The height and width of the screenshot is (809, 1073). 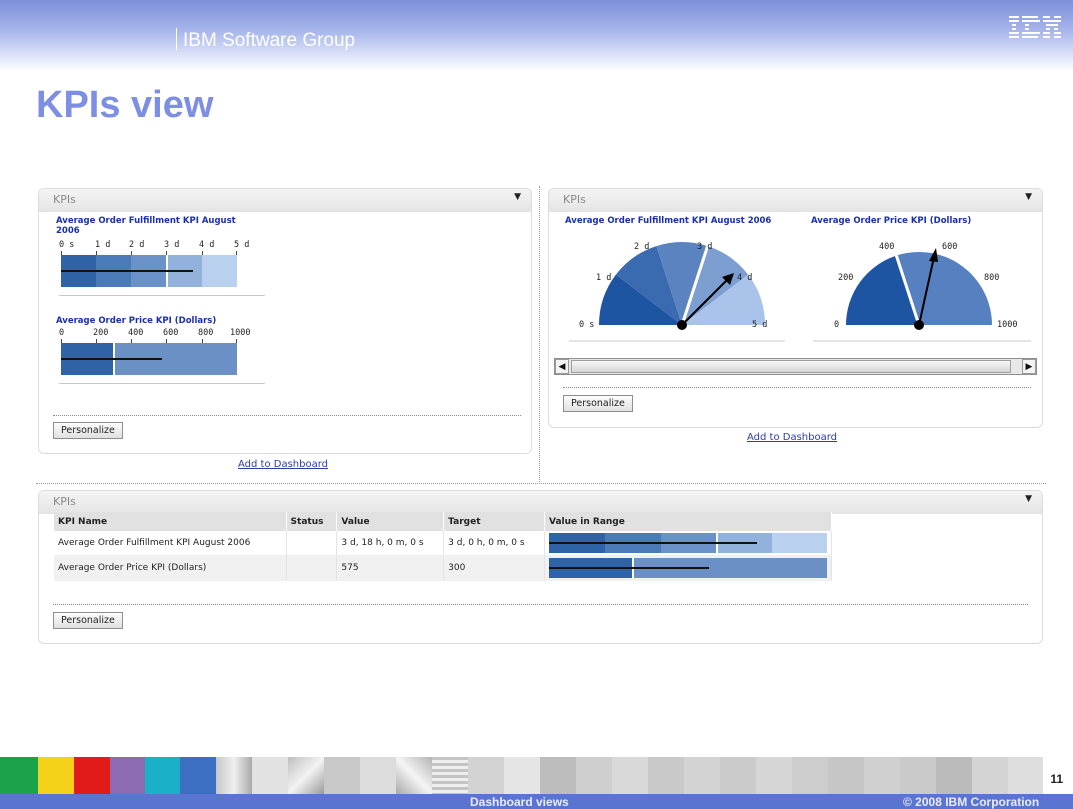 I want to click on group-name: IBM Software Group, so click(x=265, y=40).